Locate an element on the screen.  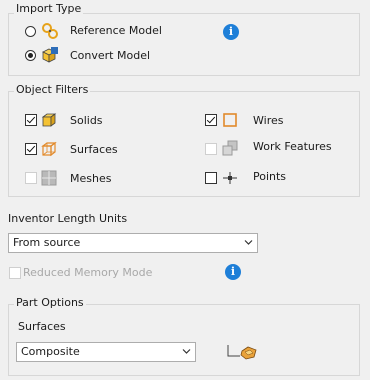
convert-model-radio is located at coordinates (30, 55).